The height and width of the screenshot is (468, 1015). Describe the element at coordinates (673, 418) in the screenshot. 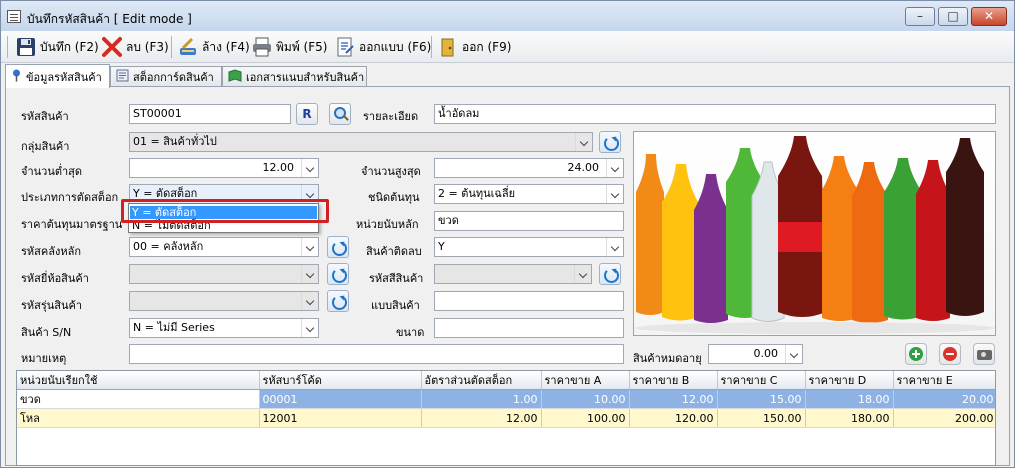

I see `table-cell: 120.00` at that location.